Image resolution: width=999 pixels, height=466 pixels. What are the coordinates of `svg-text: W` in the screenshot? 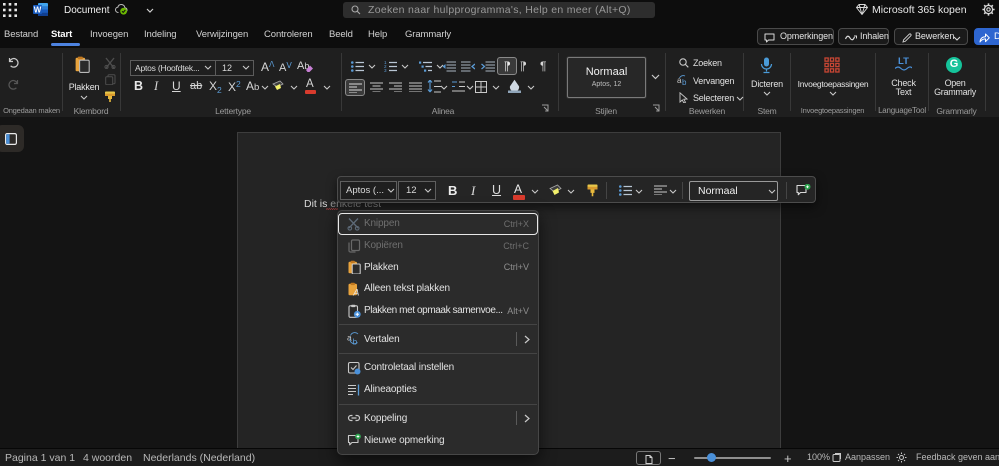 It's located at (38, 10).